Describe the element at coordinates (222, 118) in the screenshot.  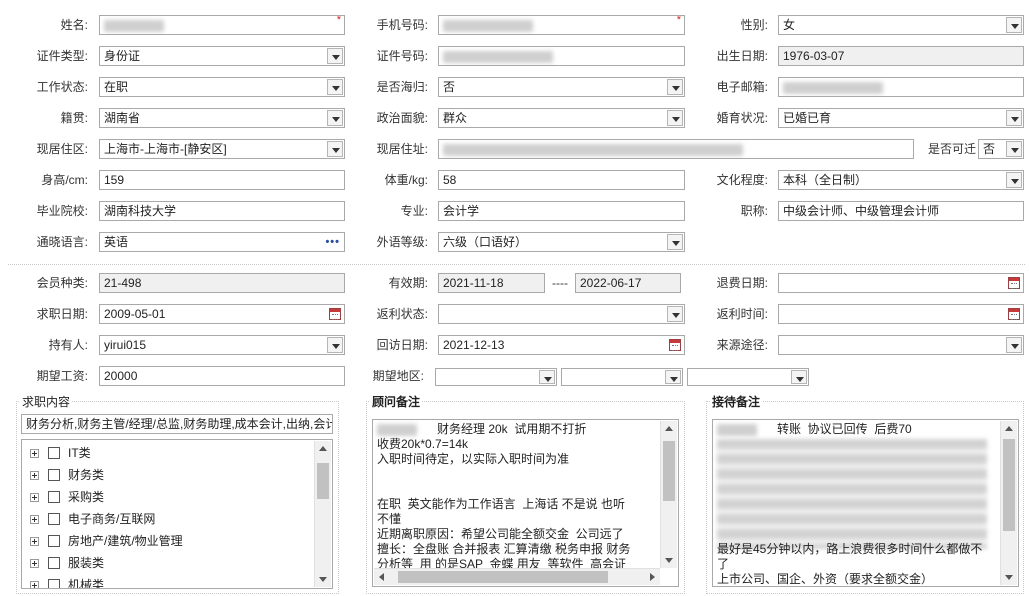
I see `native-select: 湖南省` at that location.